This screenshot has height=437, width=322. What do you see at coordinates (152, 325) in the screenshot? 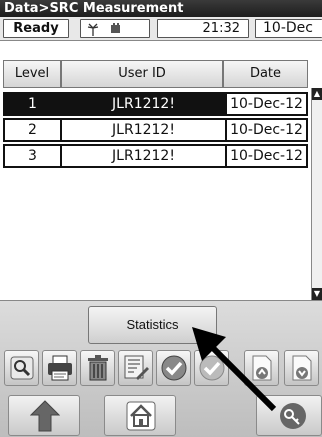
I see `statistics-button: Statistics` at bounding box center [152, 325].